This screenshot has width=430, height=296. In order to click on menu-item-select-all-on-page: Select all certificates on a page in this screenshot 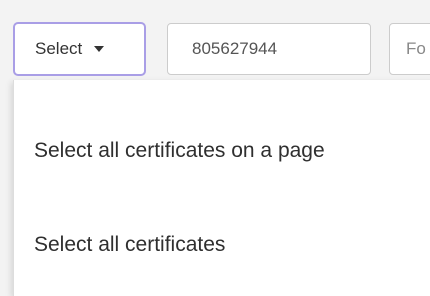, I will do `click(222, 151)`.